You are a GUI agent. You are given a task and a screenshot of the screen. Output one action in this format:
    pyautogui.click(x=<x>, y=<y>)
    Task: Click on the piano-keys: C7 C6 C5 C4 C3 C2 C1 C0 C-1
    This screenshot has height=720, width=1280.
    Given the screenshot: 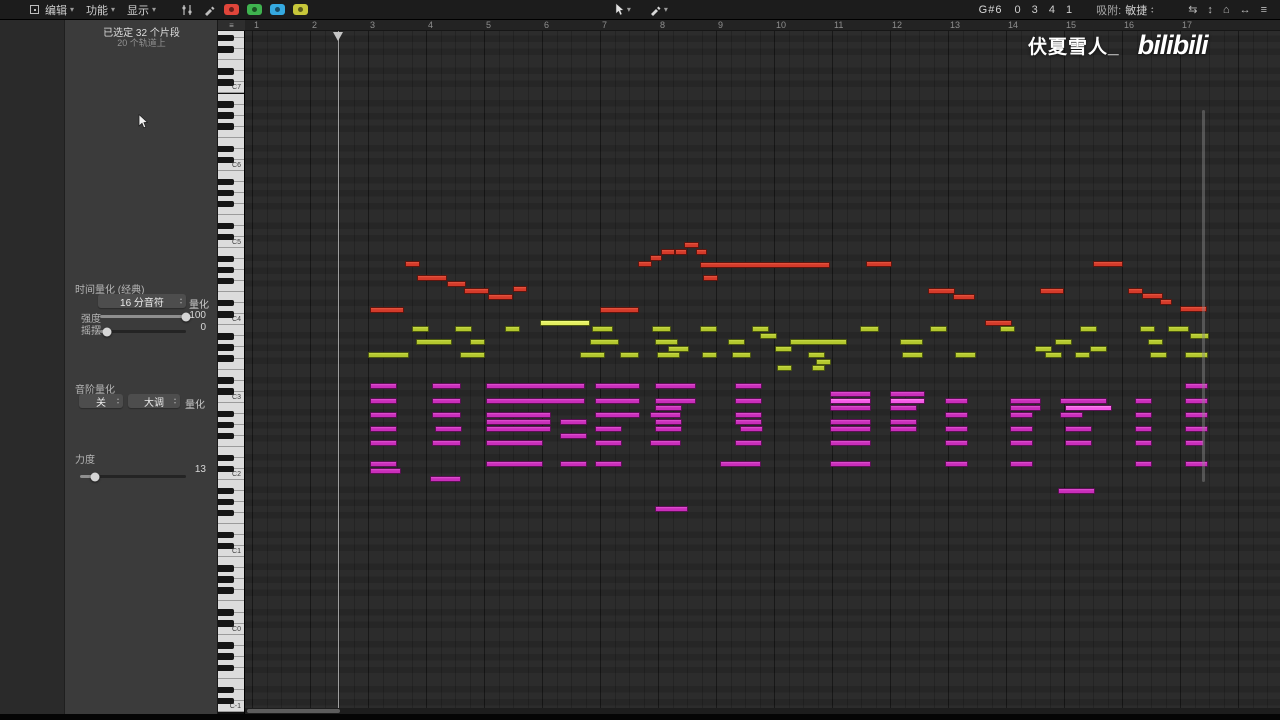 What is the action you would take?
    pyautogui.click(x=231, y=372)
    